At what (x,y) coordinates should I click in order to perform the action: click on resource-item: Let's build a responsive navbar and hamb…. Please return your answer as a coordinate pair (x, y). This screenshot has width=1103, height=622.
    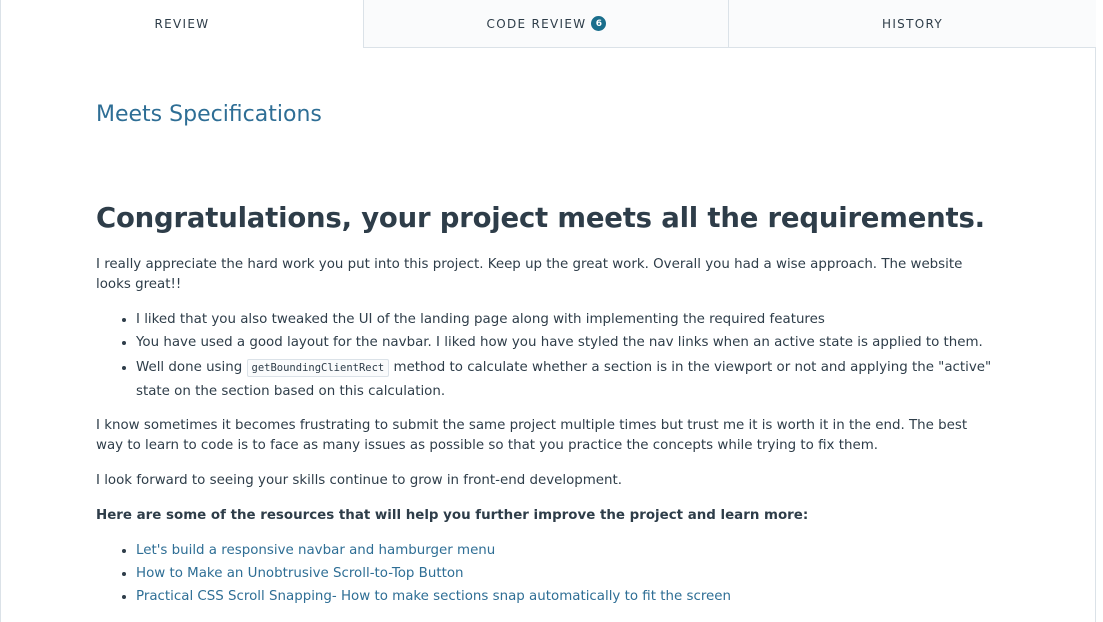
    Looking at the image, I should click on (566, 551).